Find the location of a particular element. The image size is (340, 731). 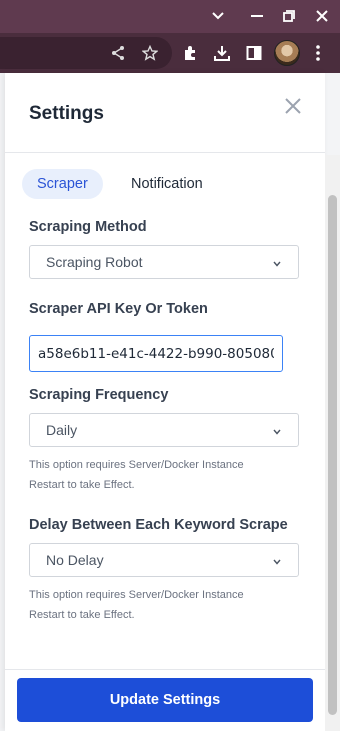

scrollbar is located at coordinates (332, 443).